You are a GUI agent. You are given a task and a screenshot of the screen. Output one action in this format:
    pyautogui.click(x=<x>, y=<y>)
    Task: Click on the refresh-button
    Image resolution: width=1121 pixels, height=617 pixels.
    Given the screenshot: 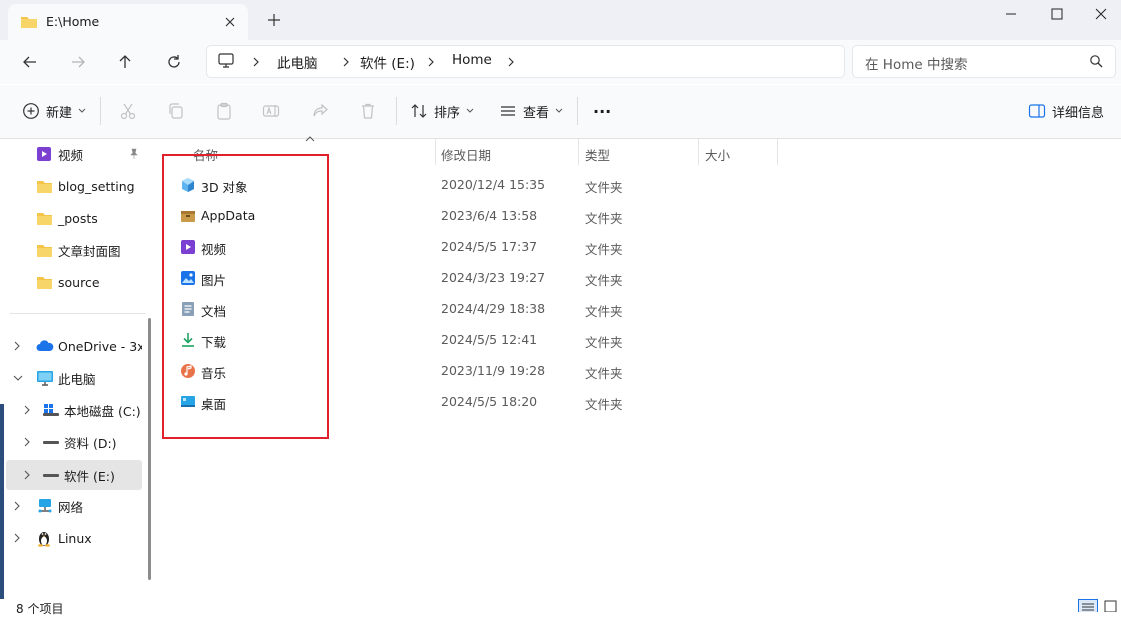 What is the action you would take?
    pyautogui.click(x=174, y=62)
    